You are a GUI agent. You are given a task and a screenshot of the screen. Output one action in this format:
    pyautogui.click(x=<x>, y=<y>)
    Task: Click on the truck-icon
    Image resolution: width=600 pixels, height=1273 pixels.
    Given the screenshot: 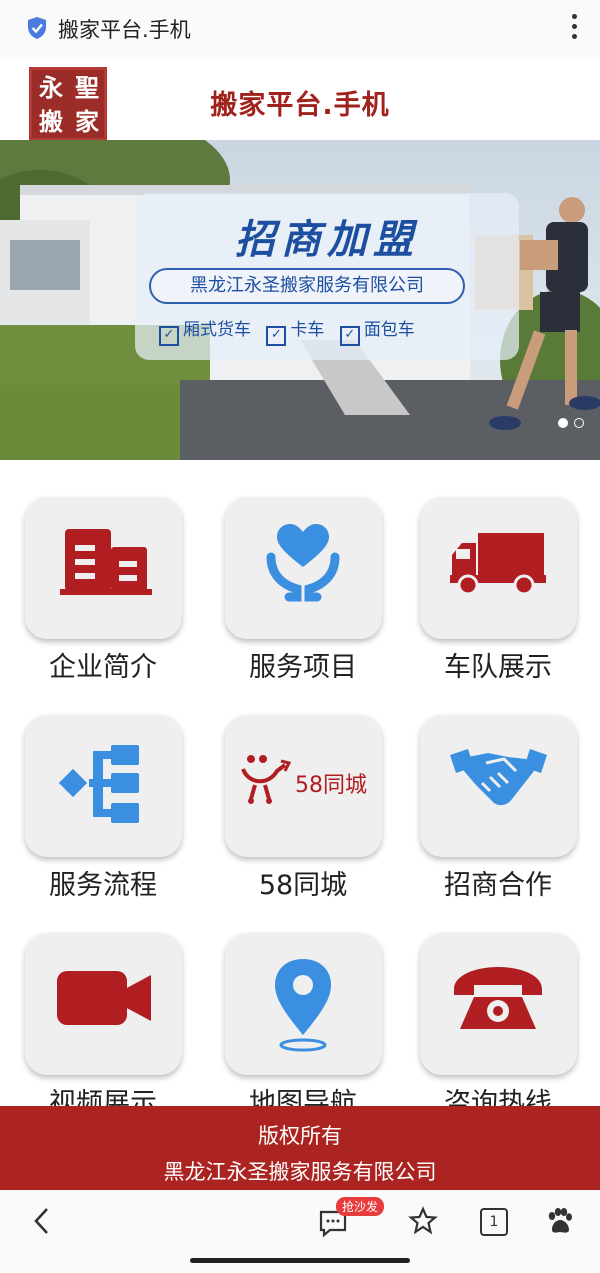 What is the action you would take?
    pyautogui.click(x=498, y=564)
    